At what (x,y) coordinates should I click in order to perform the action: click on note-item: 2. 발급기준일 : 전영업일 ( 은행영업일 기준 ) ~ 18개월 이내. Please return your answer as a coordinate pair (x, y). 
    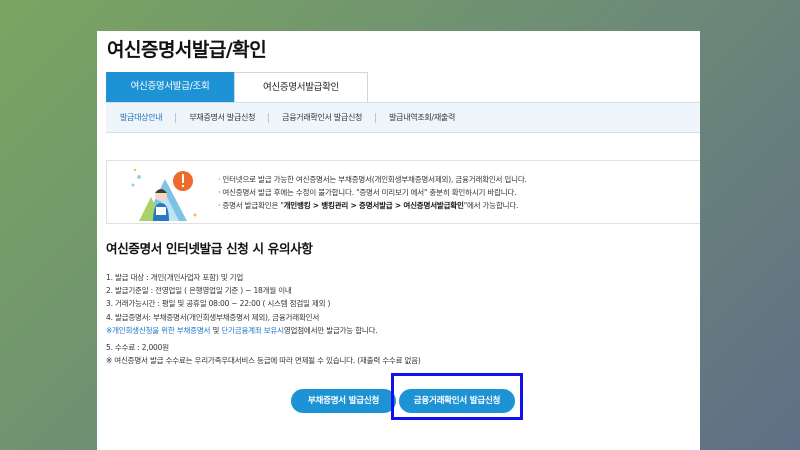
    Looking at the image, I should click on (199, 291).